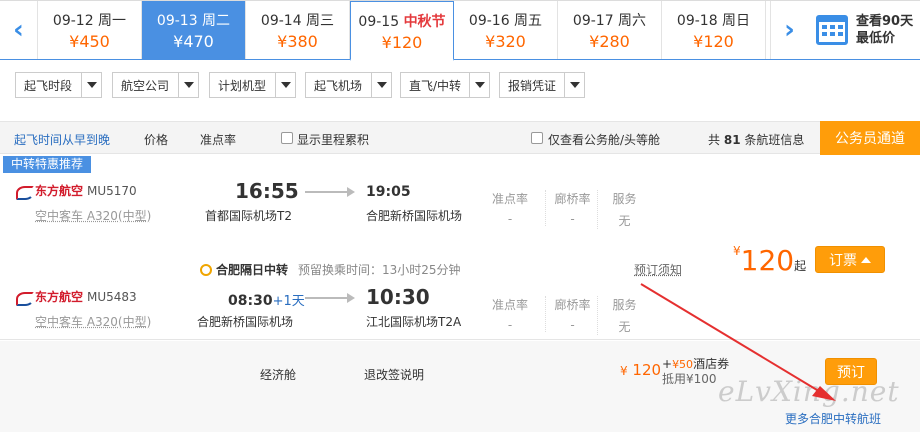 The height and width of the screenshot is (432, 920). I want to click on cabin-class: 经济舱, so click(278, 375).